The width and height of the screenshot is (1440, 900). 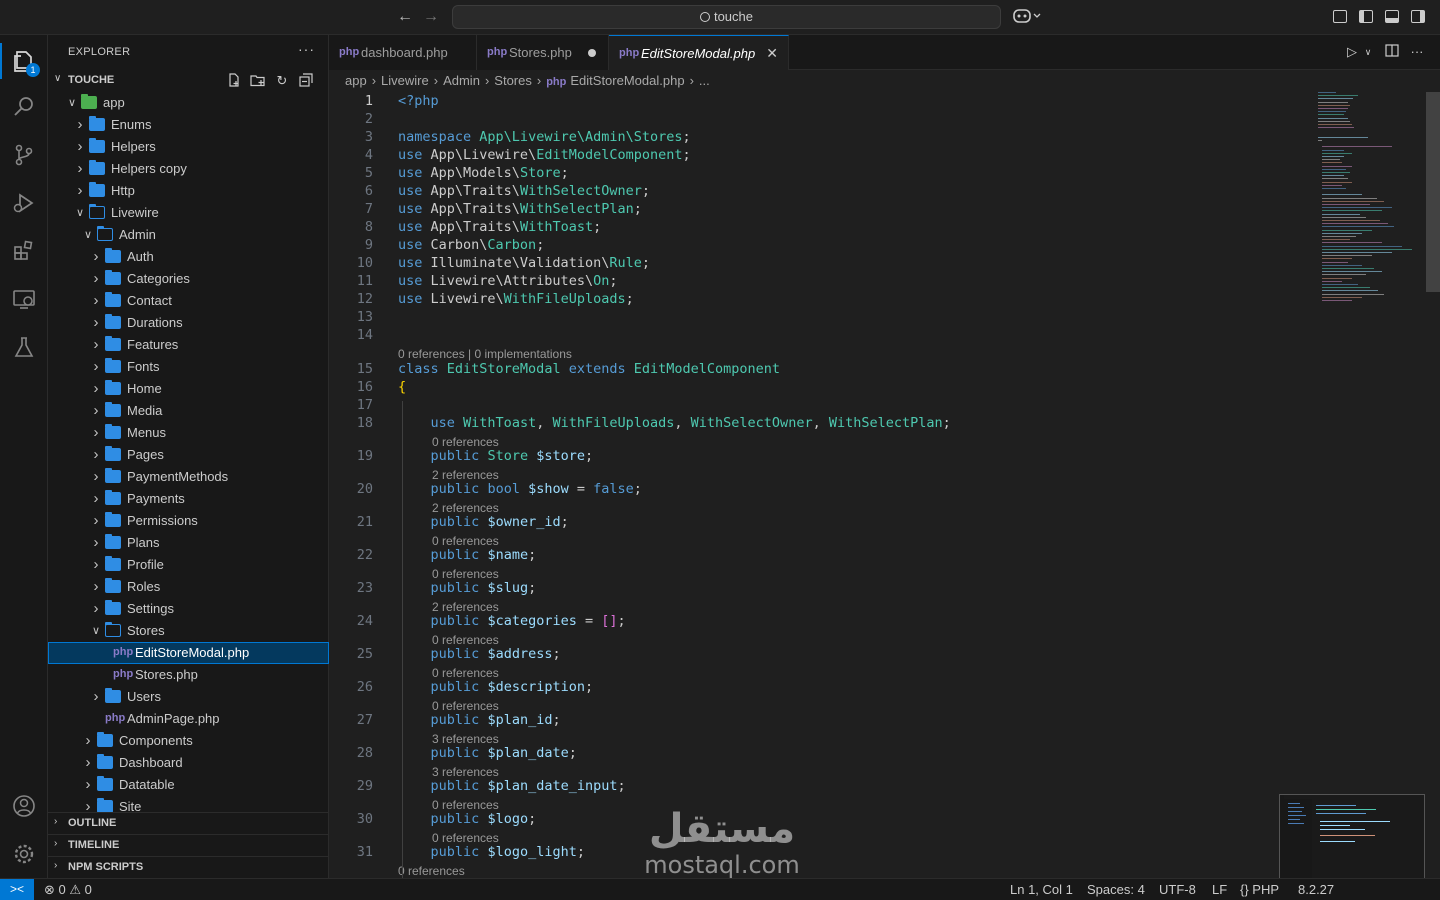 I want to click on tab-editstoremodal: php EditStoreModal.php ✕, so click(x=699, y=52).